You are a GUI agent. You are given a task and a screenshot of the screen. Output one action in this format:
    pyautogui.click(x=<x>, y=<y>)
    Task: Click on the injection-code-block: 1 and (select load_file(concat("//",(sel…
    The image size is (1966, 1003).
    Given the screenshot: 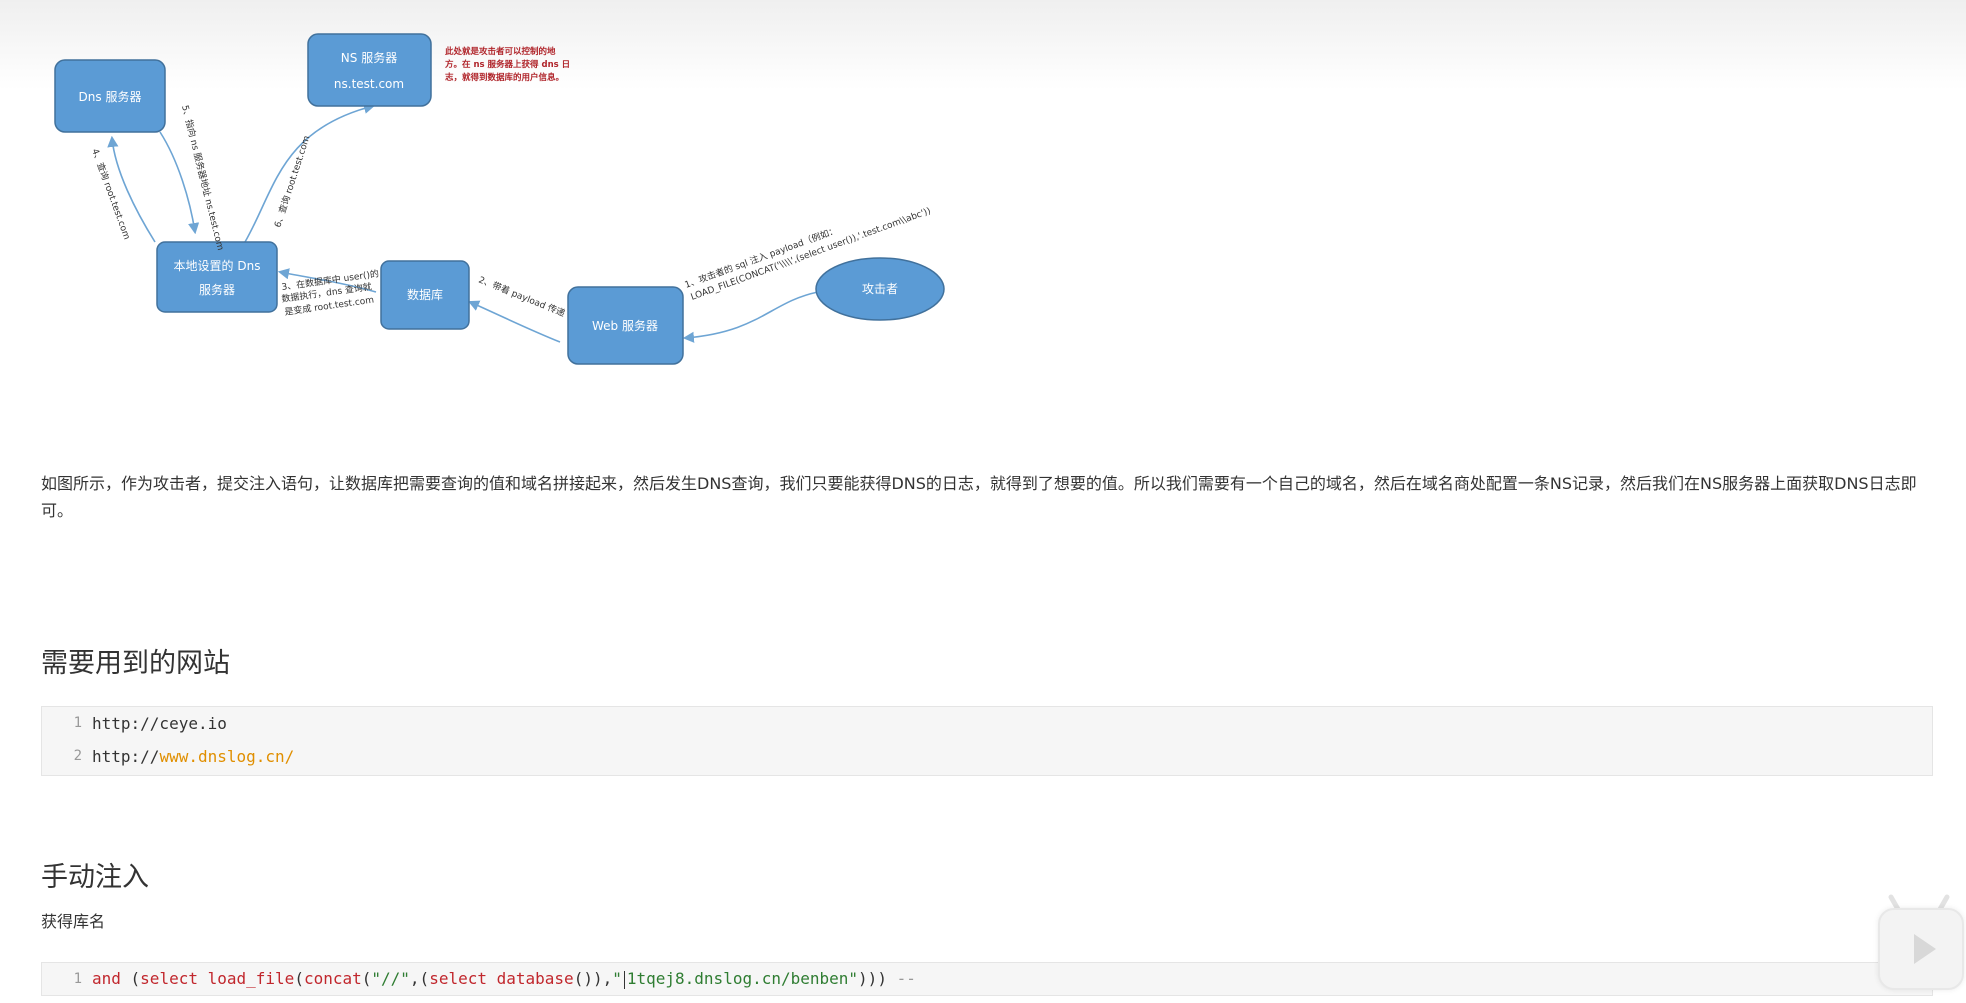 What is the action you would take?
    pyautogui.click(x=987, y=979)
    